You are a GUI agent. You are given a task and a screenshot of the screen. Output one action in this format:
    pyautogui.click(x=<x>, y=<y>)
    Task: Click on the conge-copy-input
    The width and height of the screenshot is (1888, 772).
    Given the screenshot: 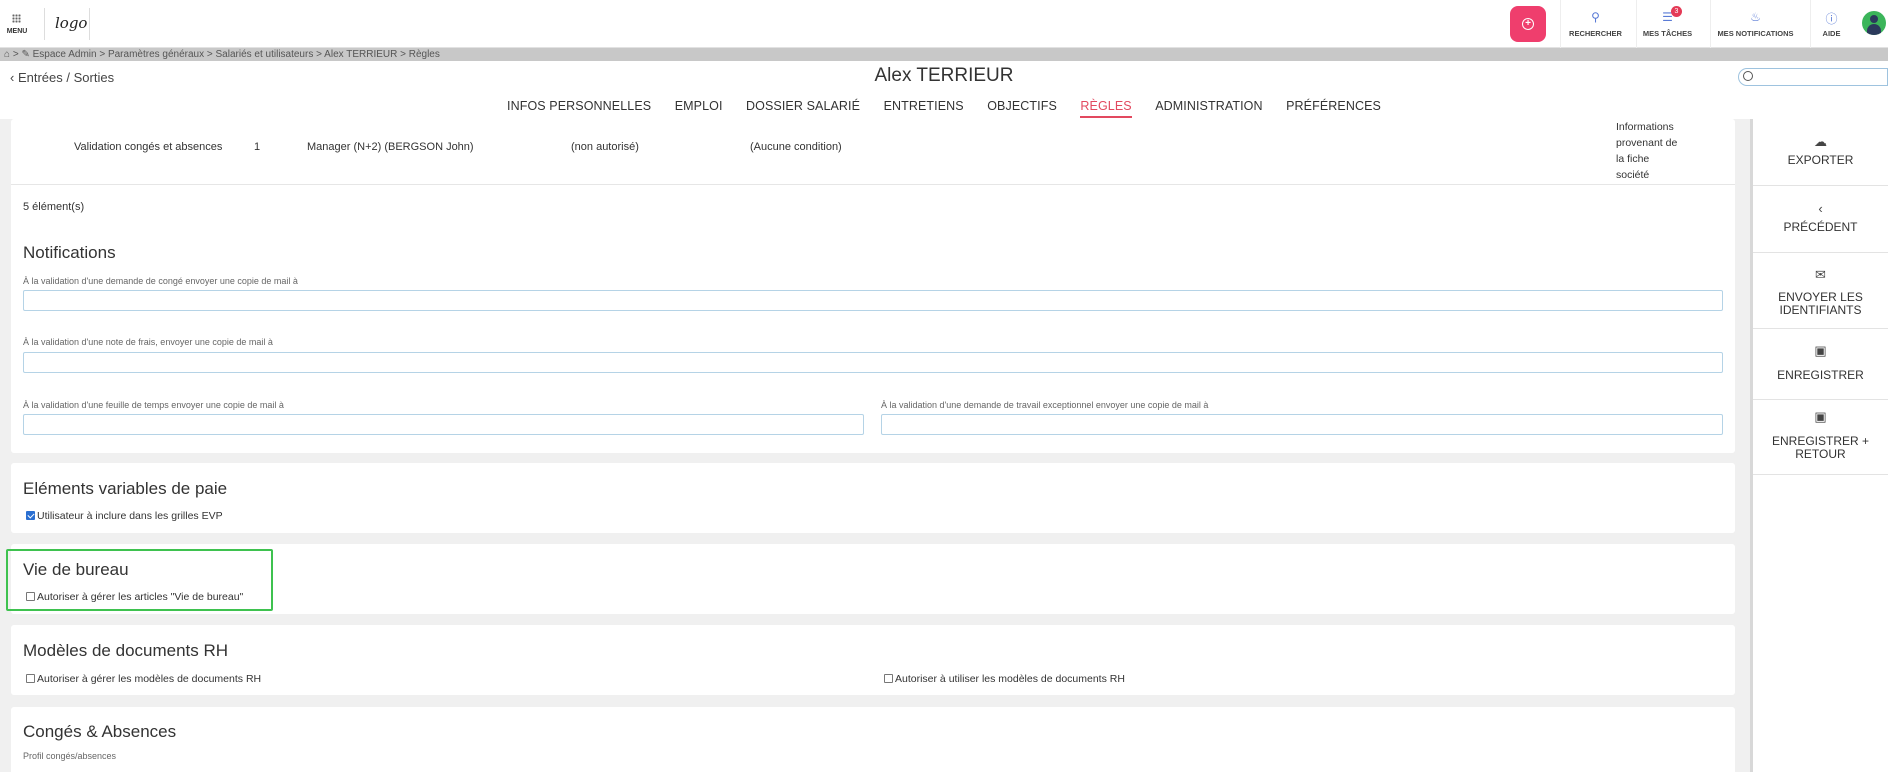 What is the action you would take?
    pyautogui.click(x=873, y=300)
    